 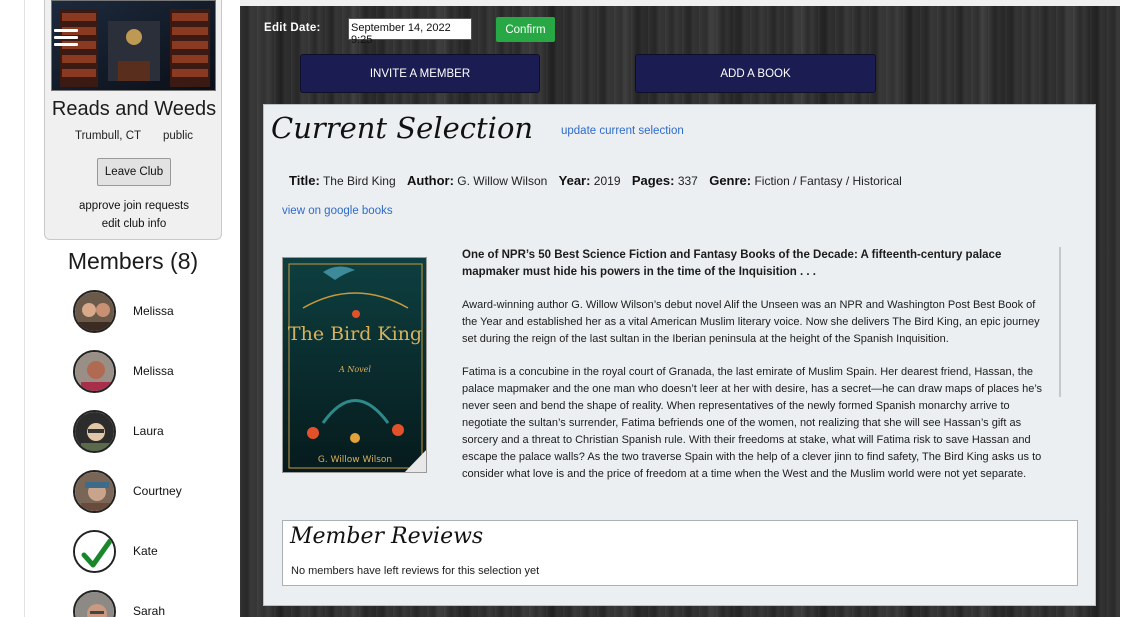 What do you see at coordinates (653, 180) in the screenshot?
I see `pages-label: Pages:` at bounding box center [653, 180].